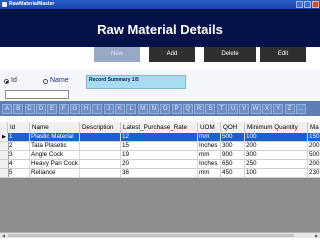  What do you see at coordinates (159, 127) in the screenshot?
I see `column-header: Latest_Purchase_Rate` at bounding box center [159, 127].